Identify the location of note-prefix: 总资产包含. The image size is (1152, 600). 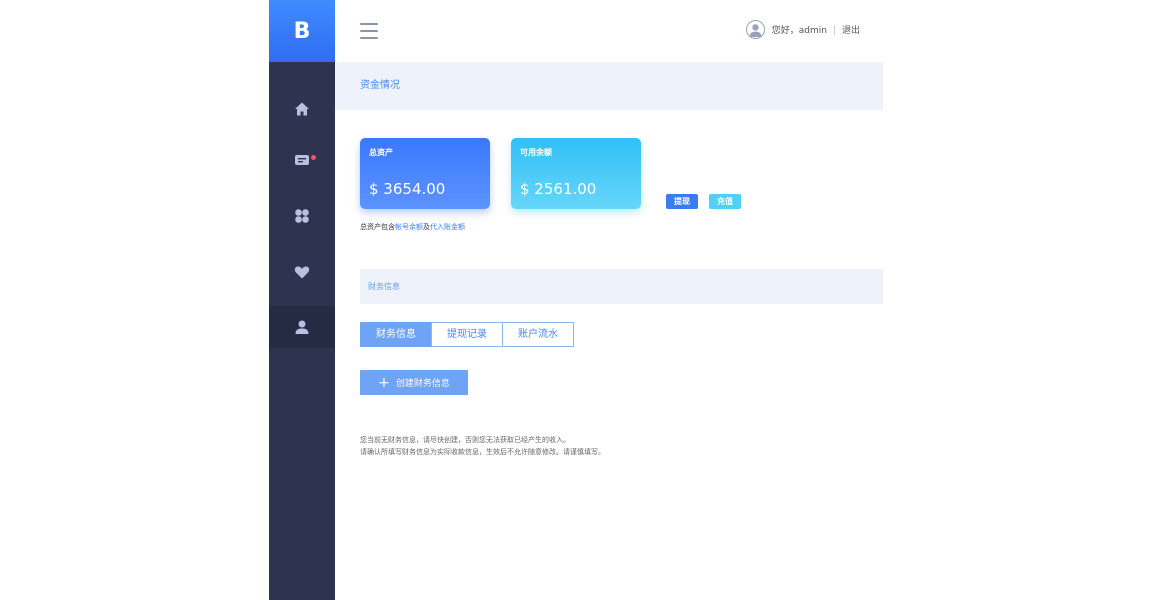
(377, 227).